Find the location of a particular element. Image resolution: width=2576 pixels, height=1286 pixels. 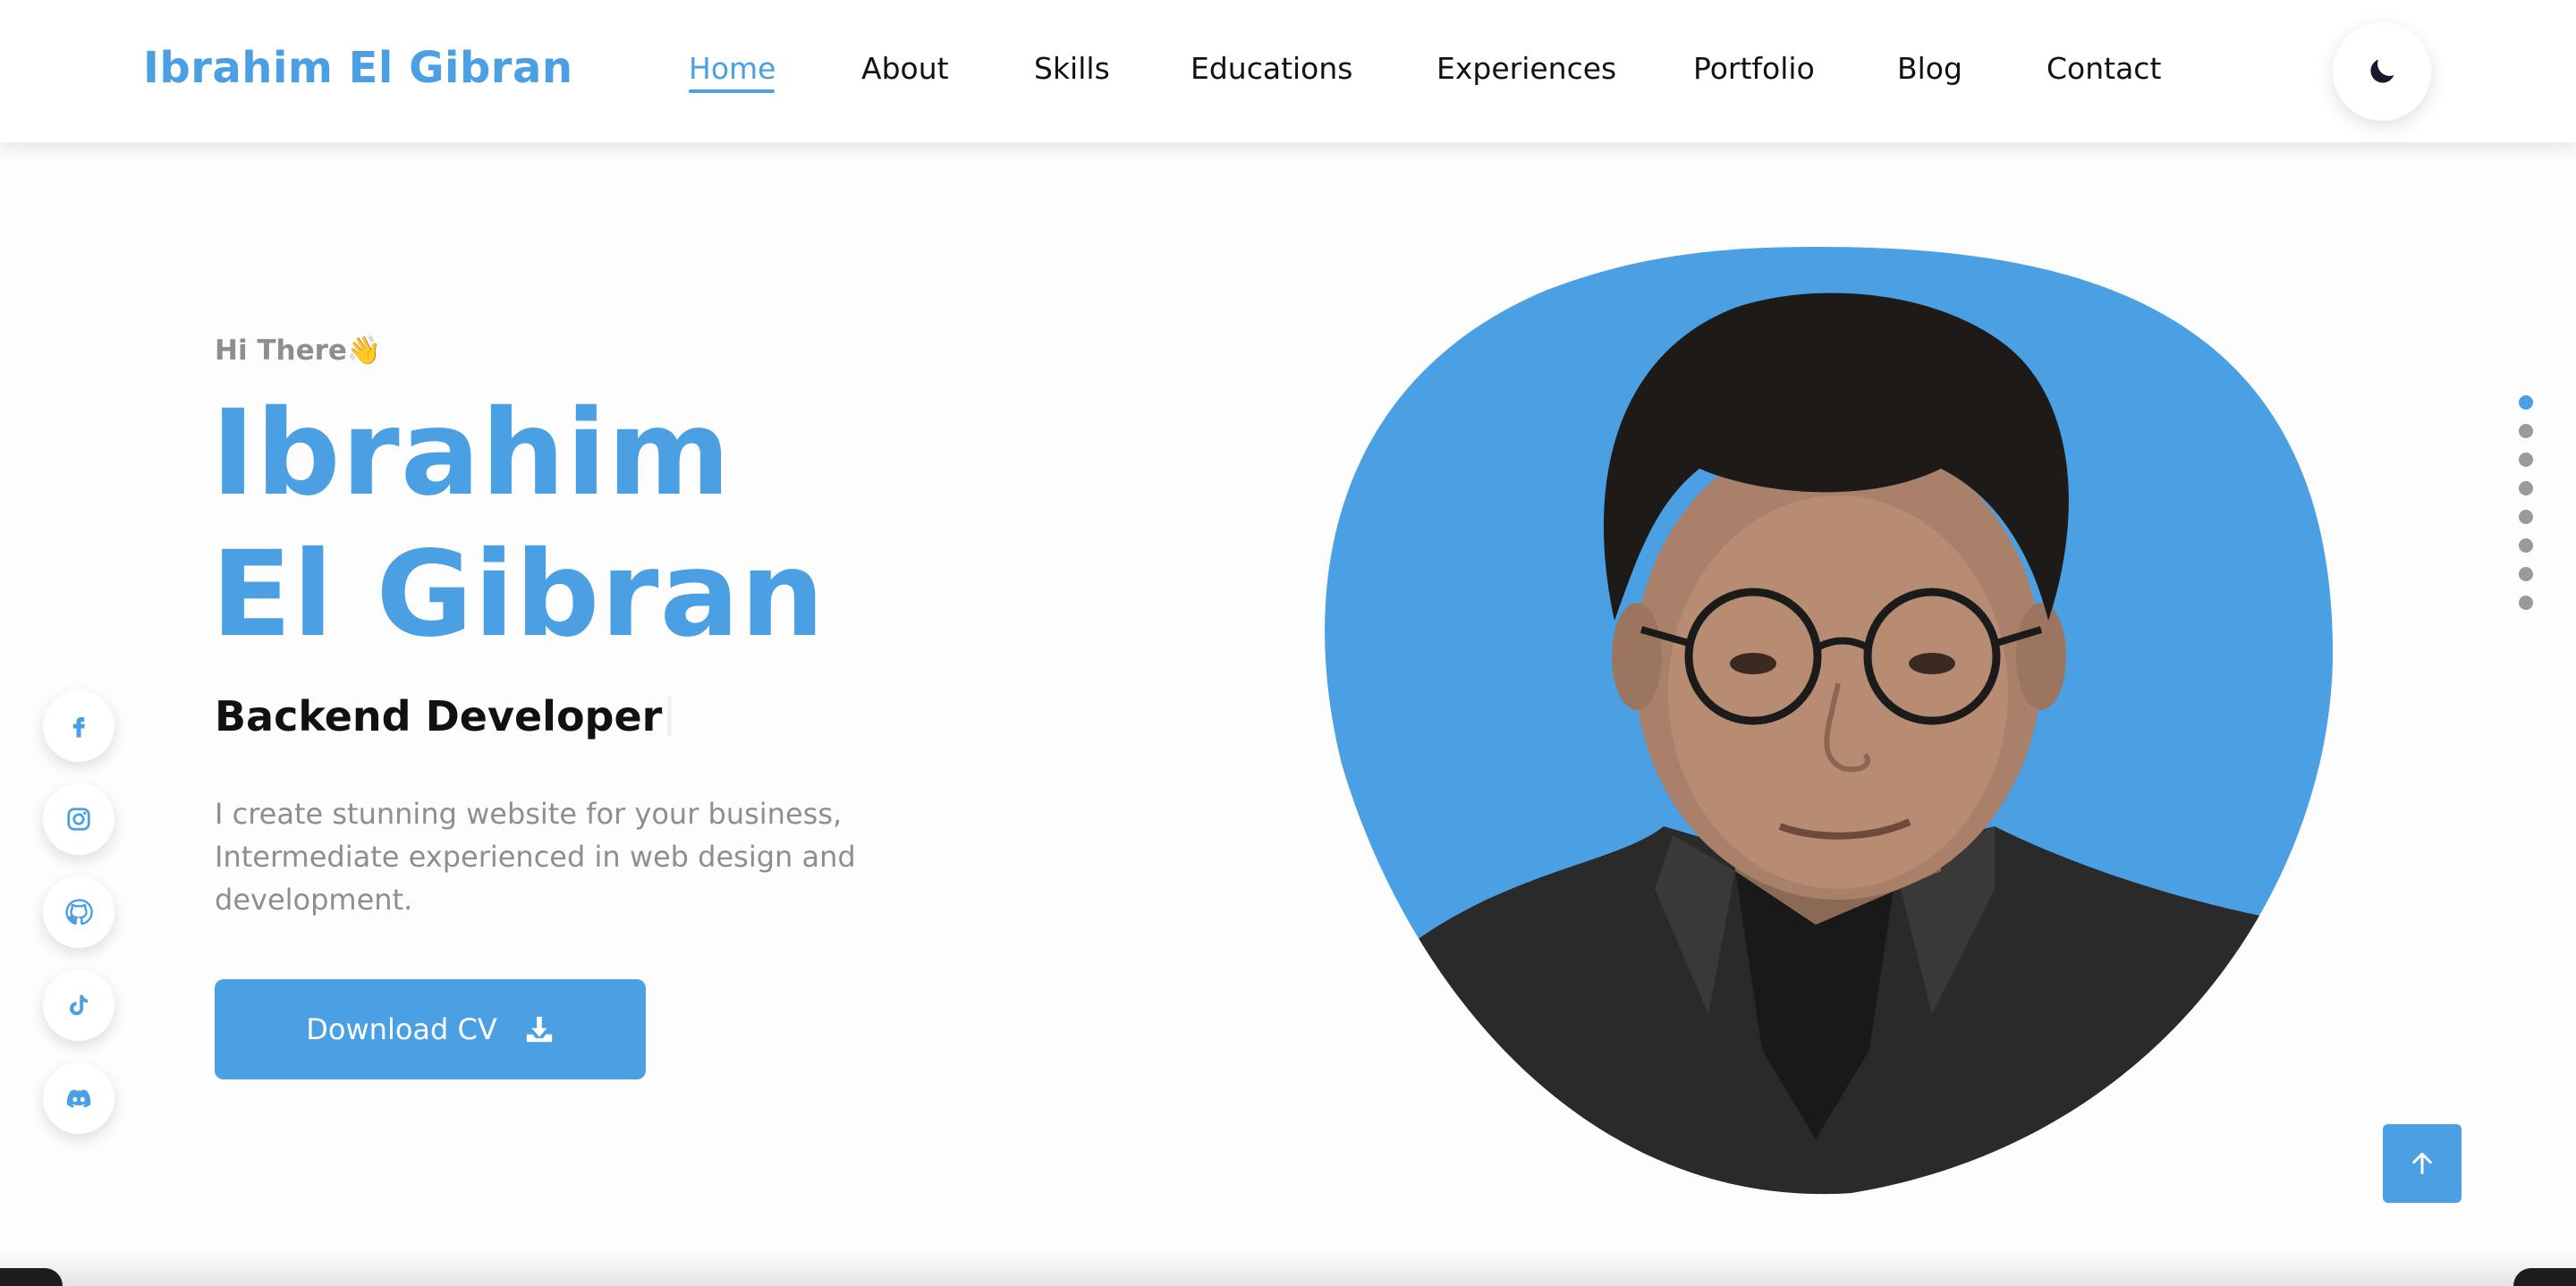

window-corner-left is located at coordinates (31, 1277).